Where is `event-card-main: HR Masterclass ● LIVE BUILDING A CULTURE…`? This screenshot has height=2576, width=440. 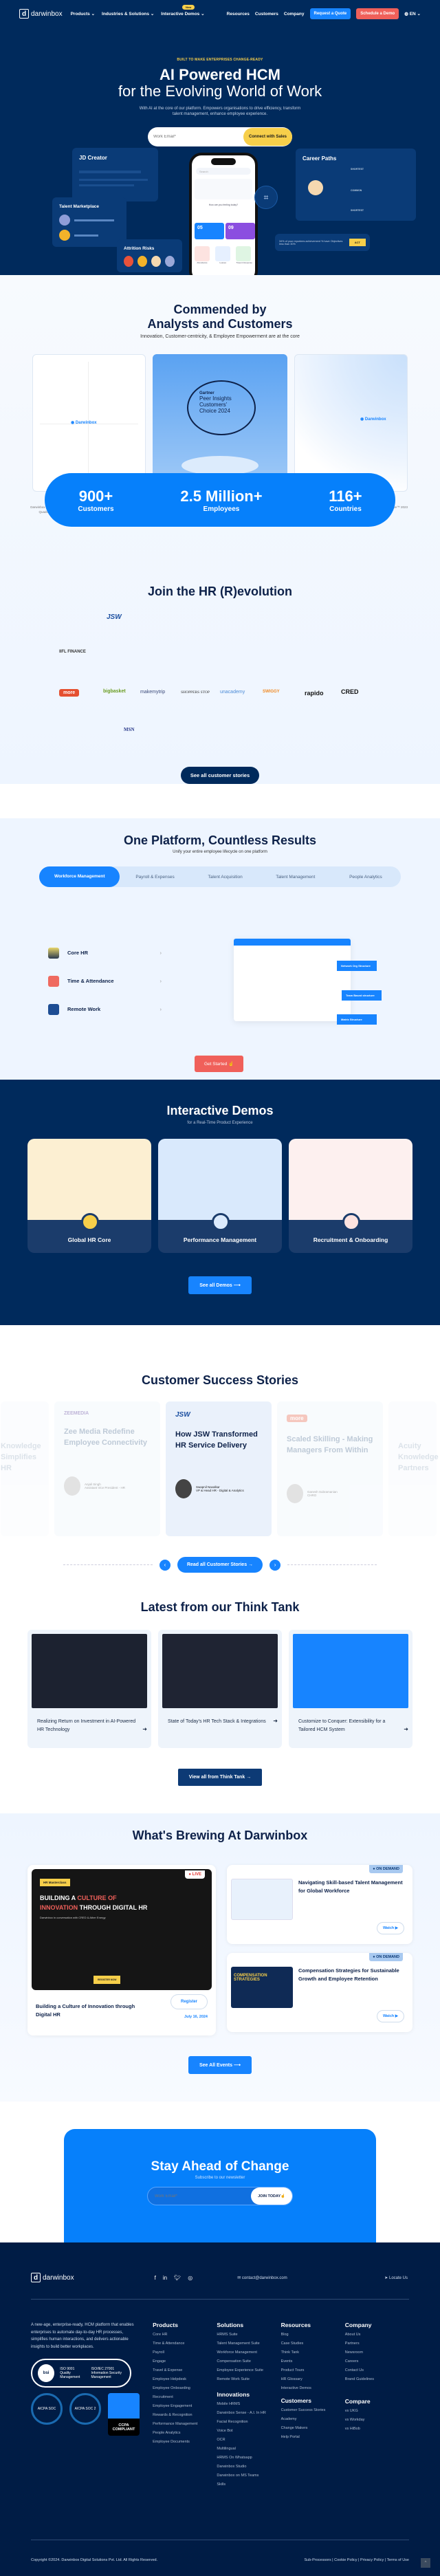 event-card-main: HR Masterclass ● LIVE BUILDING A CULTURE… is located at coordinates (122, 1950).